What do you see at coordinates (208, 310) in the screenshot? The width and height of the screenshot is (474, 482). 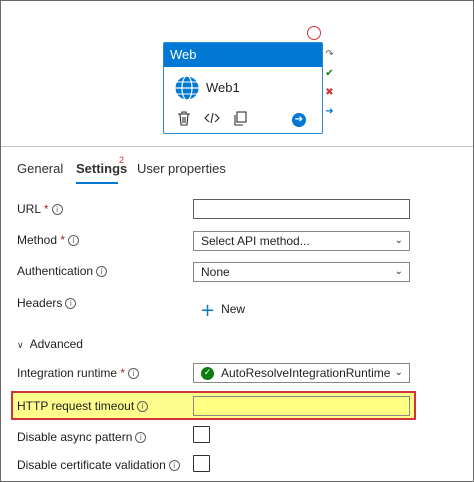 I see `plus-icon: +` at bounding box center [208, 310].